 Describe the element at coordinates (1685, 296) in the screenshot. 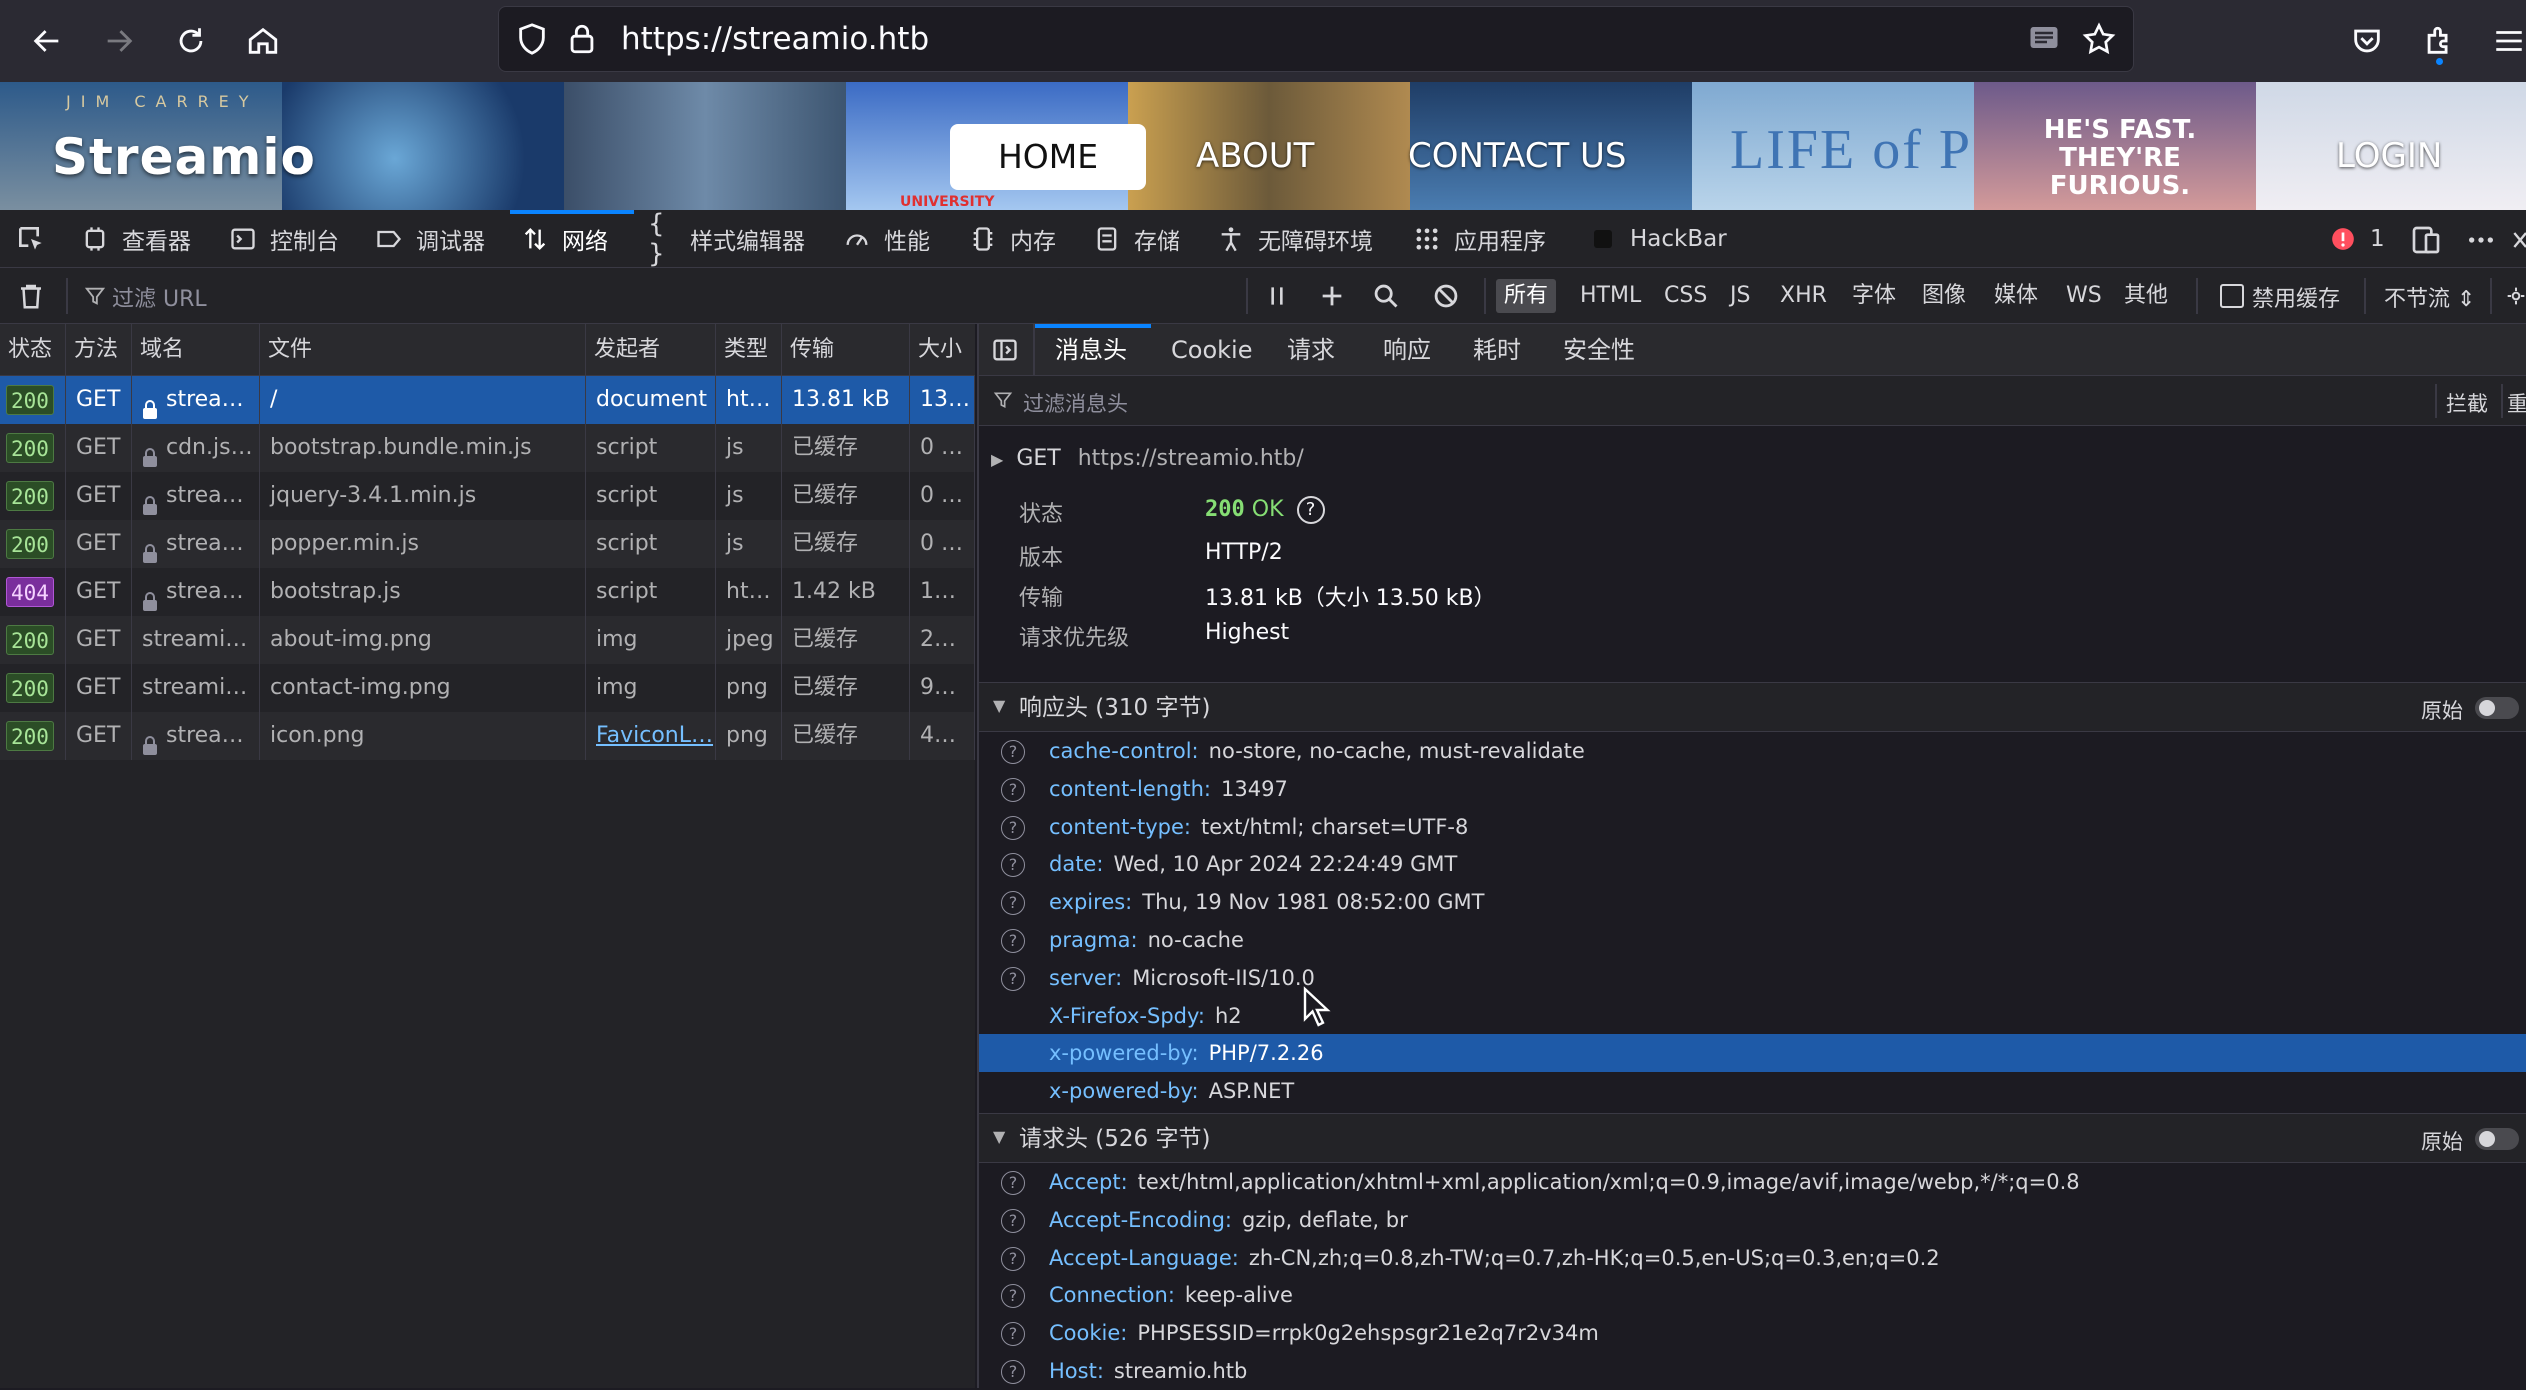

I see `filter-type-css: CSS` at that location.